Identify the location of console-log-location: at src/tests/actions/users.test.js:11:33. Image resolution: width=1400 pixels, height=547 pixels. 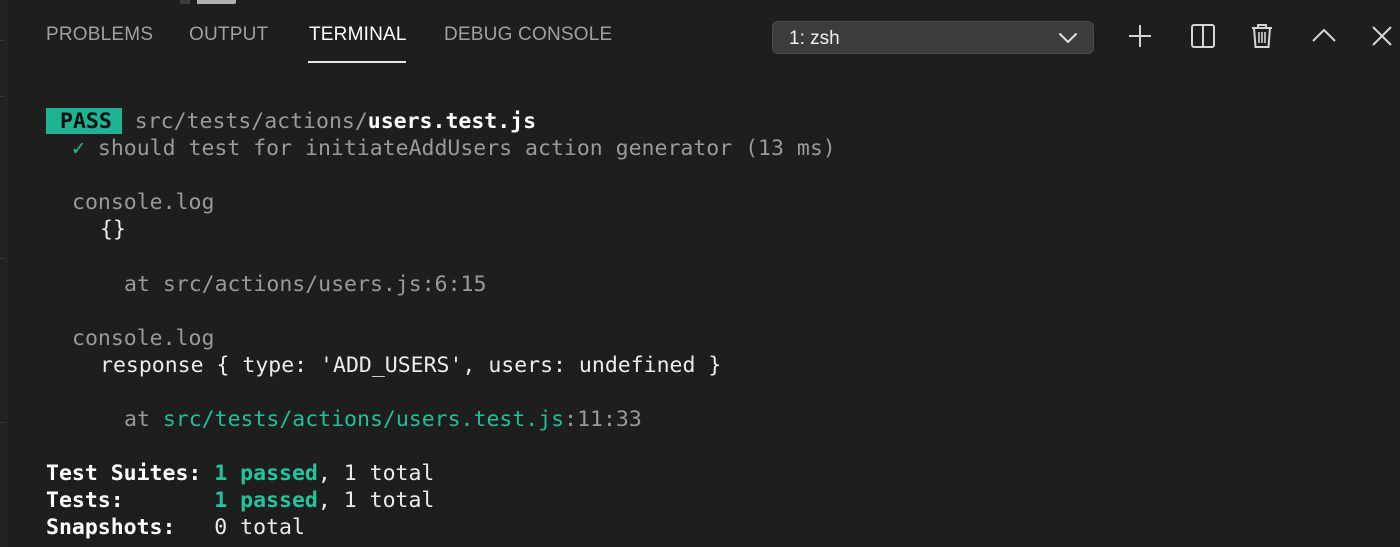
(383, 420).